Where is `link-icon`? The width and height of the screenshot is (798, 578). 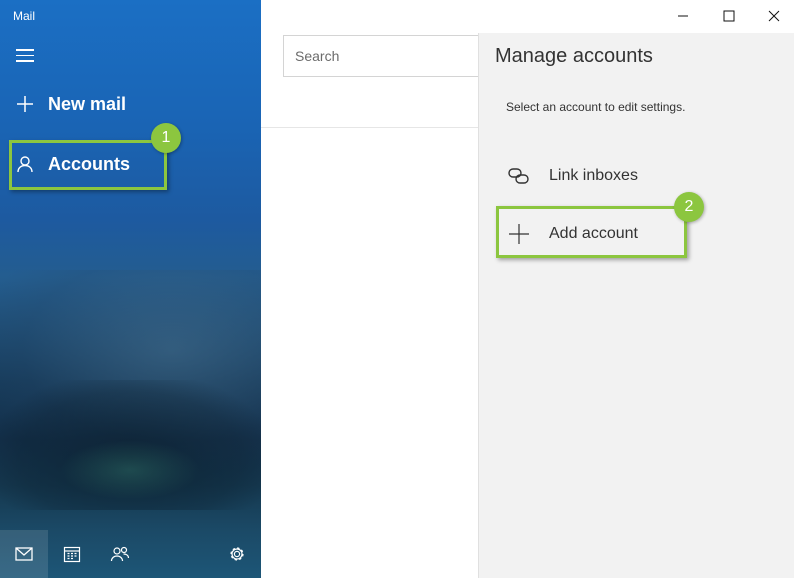
link-icon is located at coordinates (519, 176).